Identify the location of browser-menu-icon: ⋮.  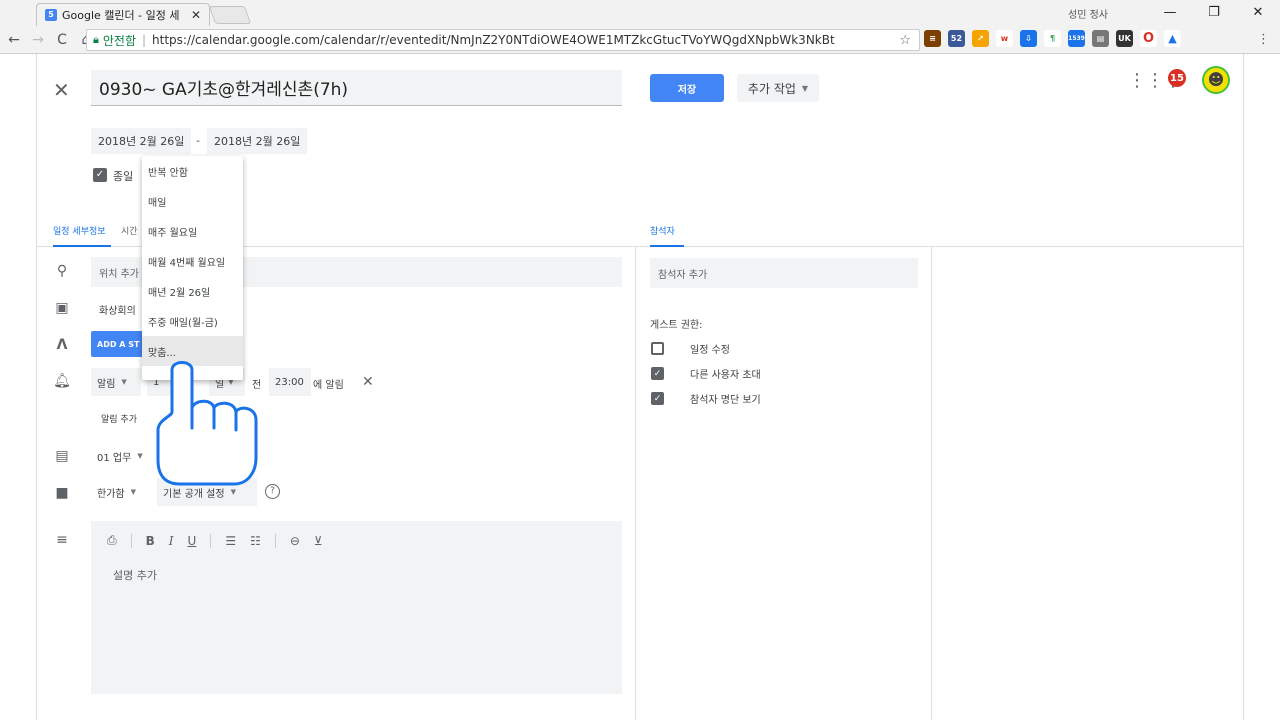
(1263, 39).